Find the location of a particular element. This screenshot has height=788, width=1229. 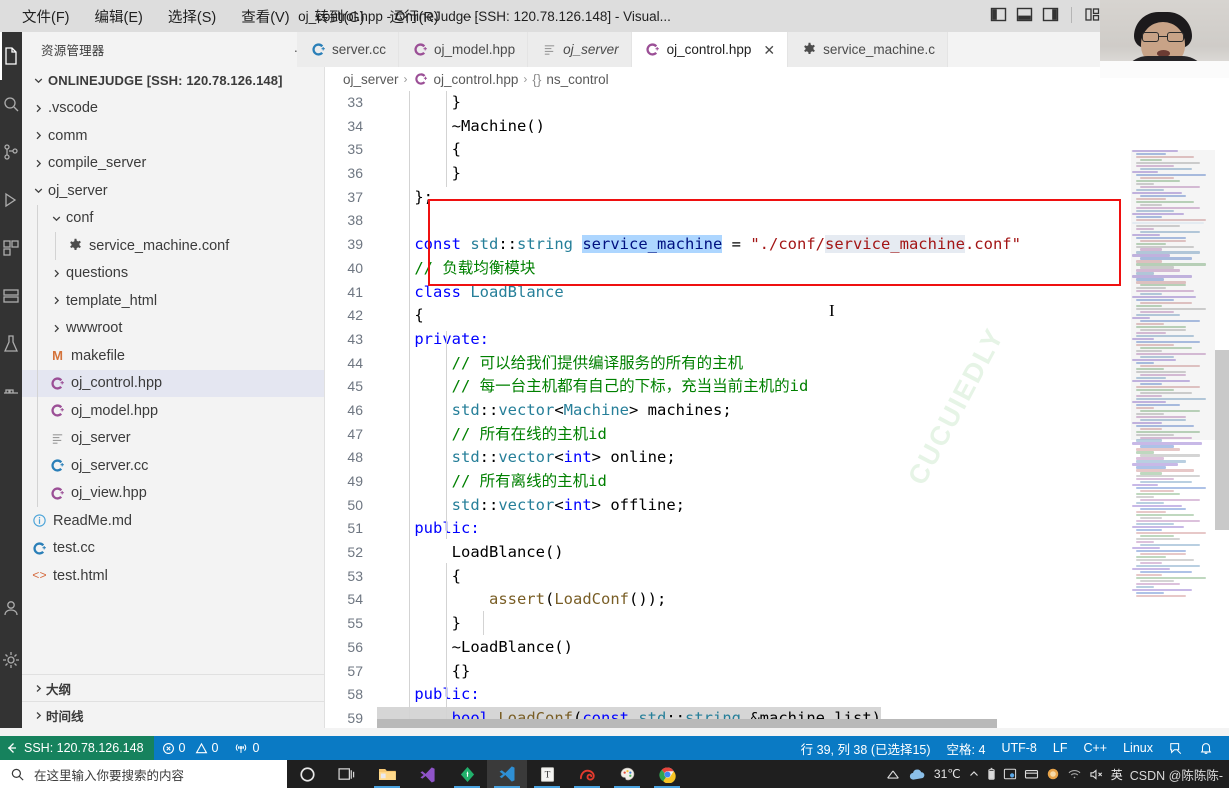

menu-run: 运行(R) is located at coordinates (413, 16).